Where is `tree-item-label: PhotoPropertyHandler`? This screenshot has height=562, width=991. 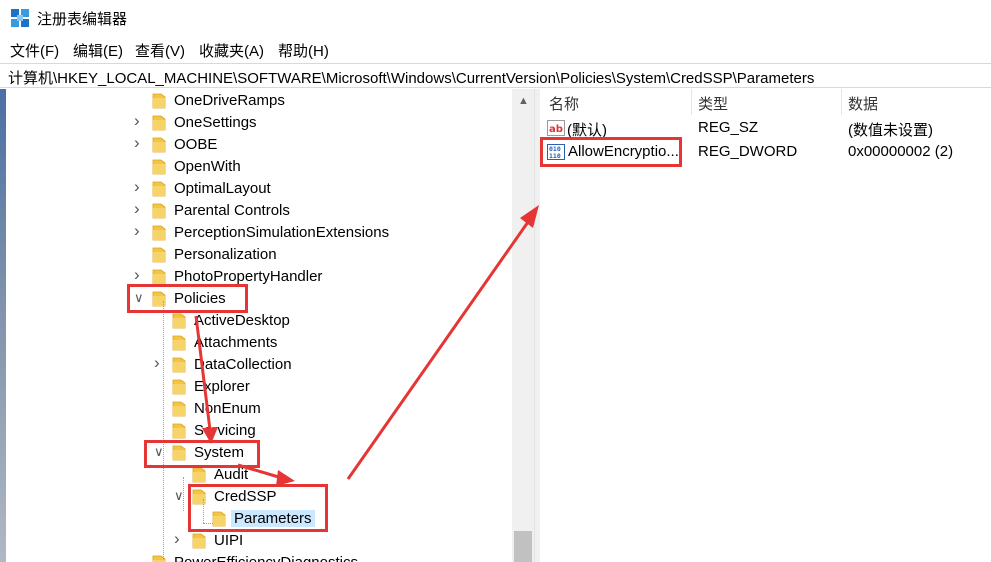
tree-item-label: PhotoPropertyHandler is located at coordinates (248, 276).